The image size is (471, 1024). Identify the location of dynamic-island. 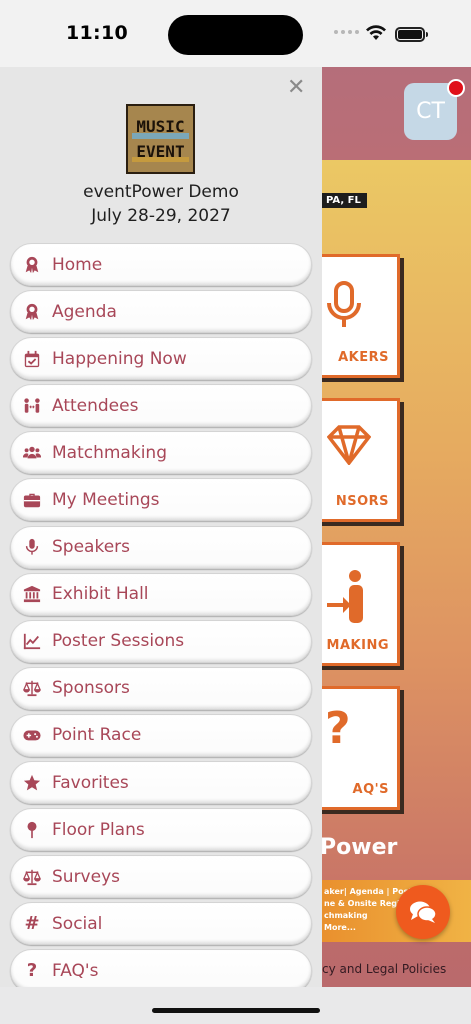
(235, 35).